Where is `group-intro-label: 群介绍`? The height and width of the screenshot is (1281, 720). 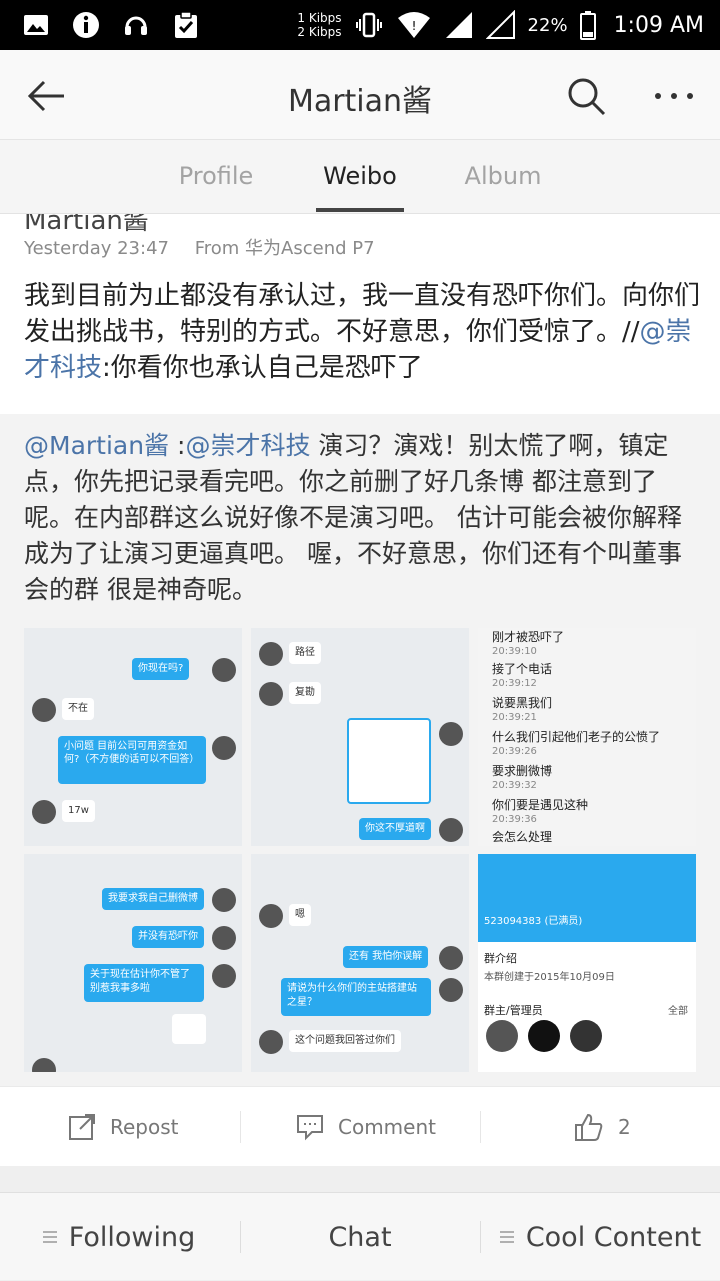 group-intro-label: 群介绍 is located at coordinates (500, 958).